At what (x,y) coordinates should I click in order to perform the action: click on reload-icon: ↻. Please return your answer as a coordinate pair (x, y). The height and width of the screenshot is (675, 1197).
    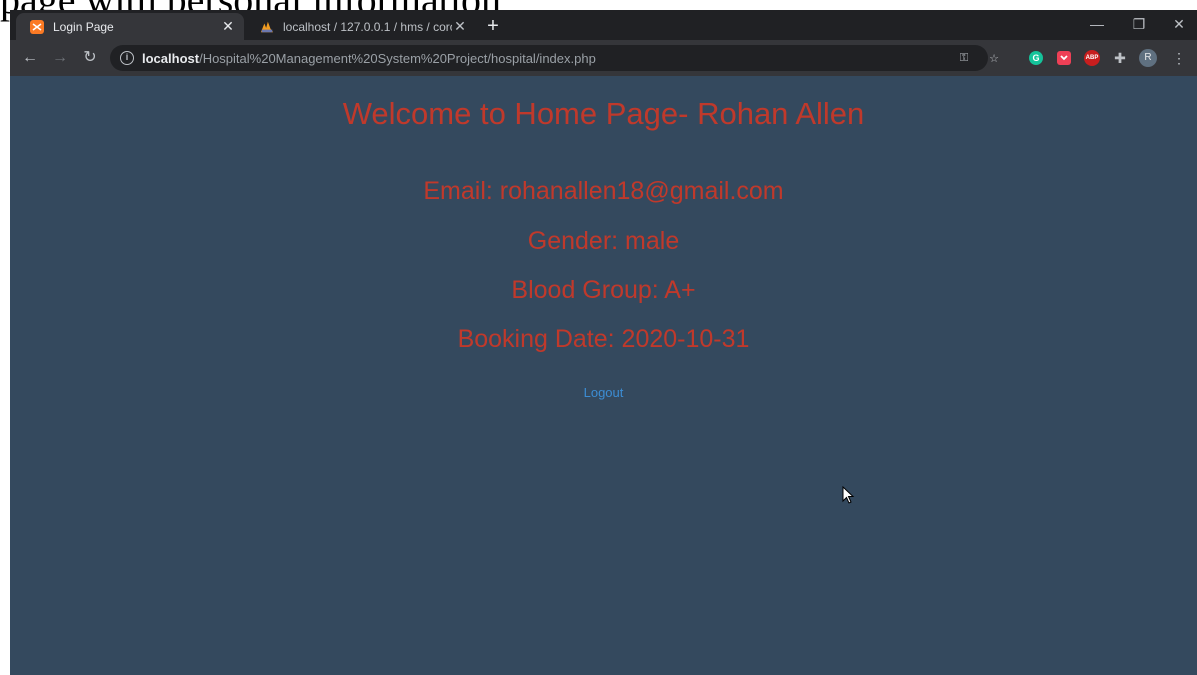
    Looking at the image, I should click on (90, 58).